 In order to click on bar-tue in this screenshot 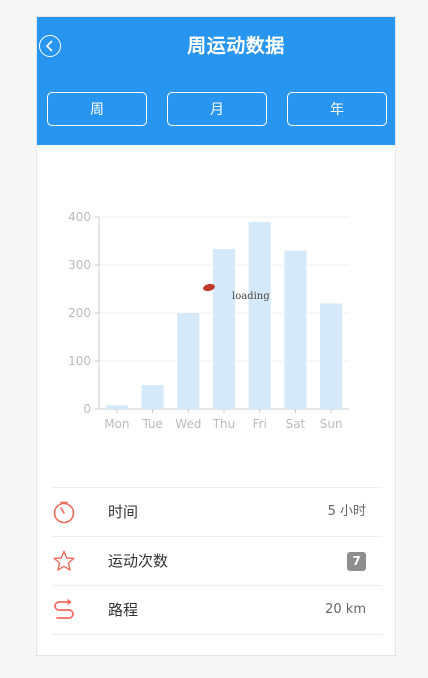, I will do `click(152, 397)`.